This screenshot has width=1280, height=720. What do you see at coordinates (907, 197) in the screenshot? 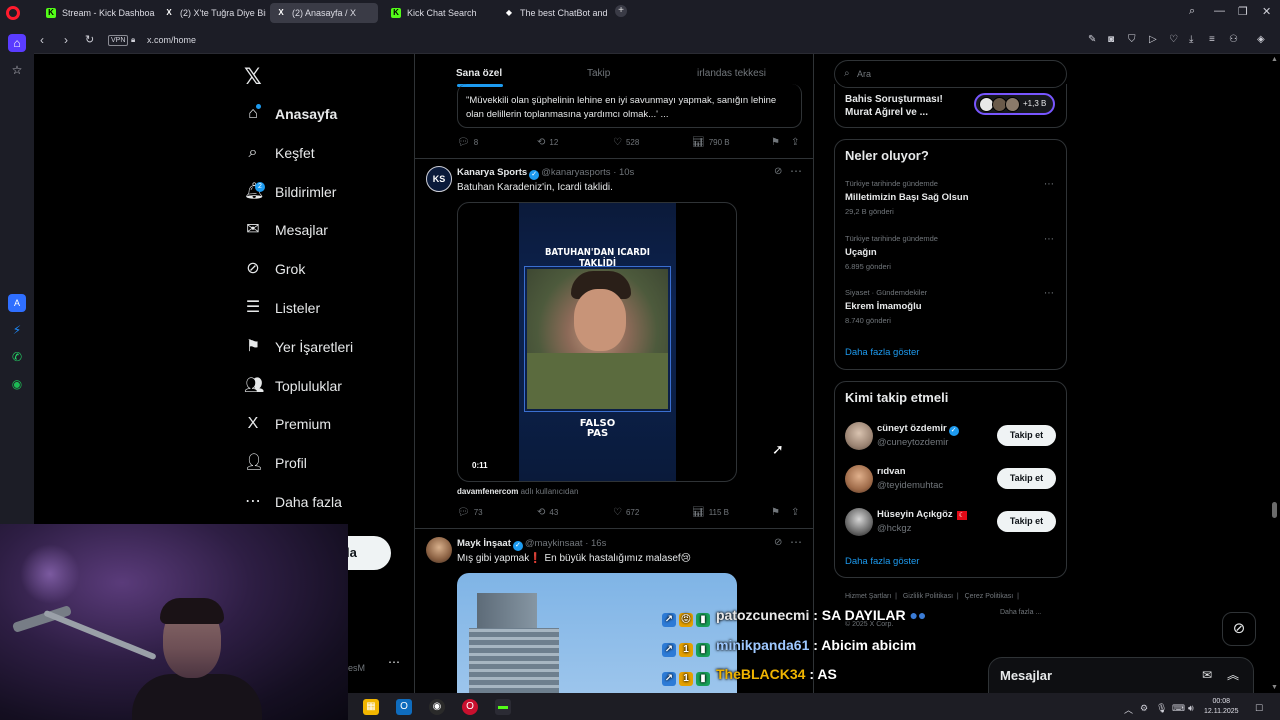
I see `trend-name: Milletimizin Başı Sağ Olsun` at bounding box center [907, 197].